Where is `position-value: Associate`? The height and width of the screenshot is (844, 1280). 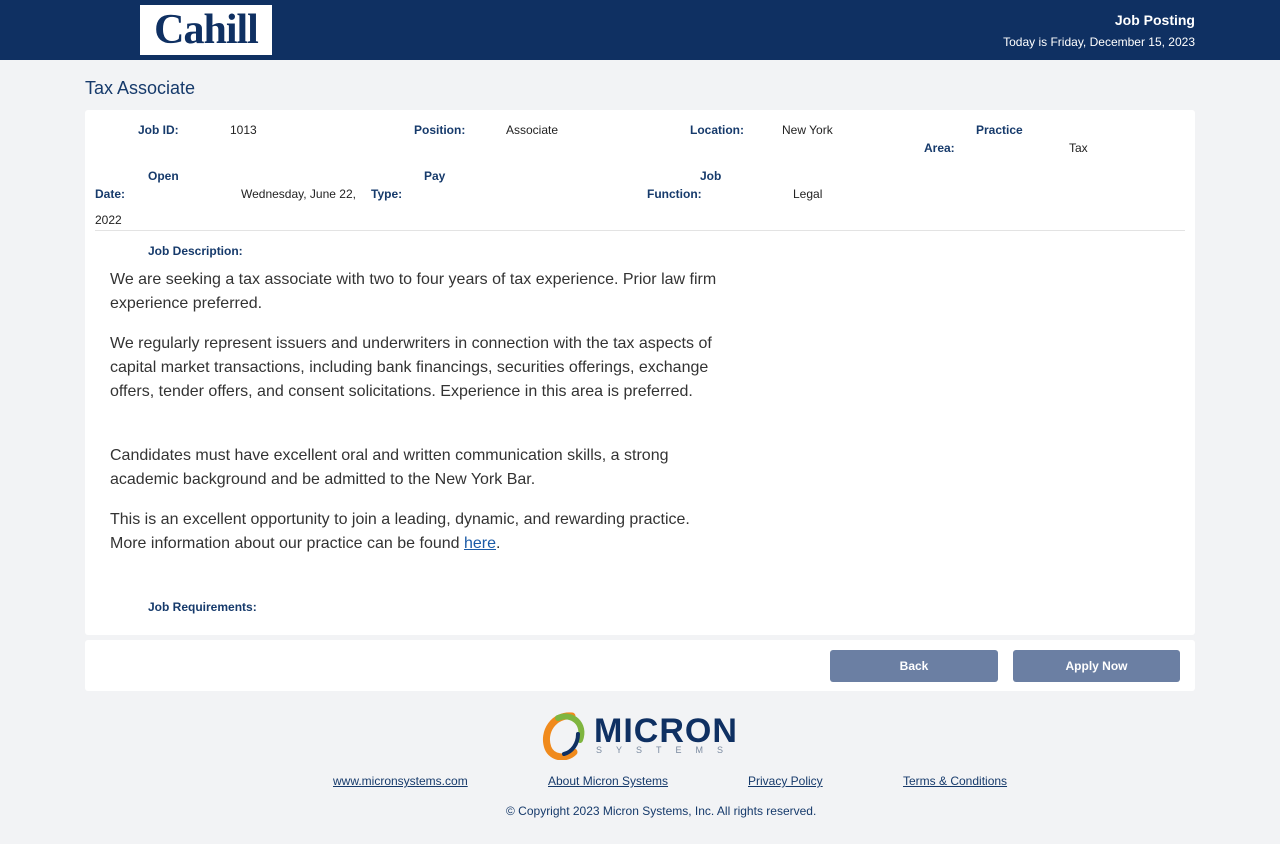
position-value: Associate is located at coordinates (532, 130).